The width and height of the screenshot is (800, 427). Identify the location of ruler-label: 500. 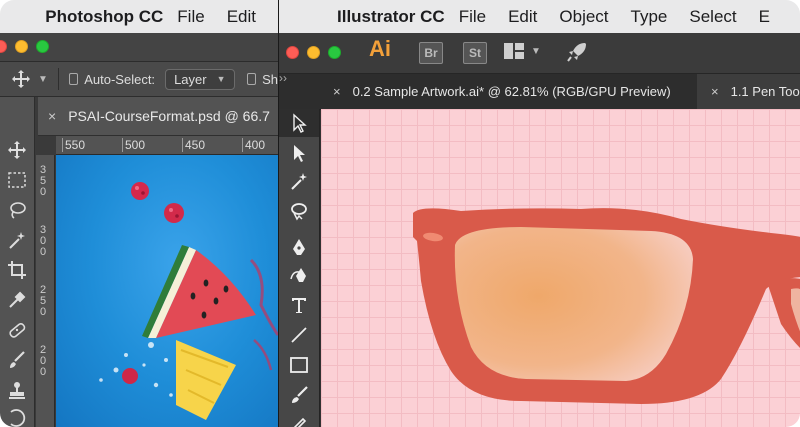
(133, 145).